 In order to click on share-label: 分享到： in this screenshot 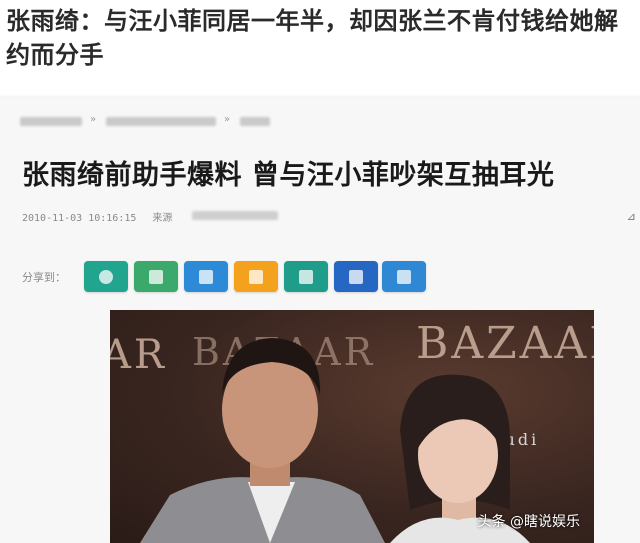, I will do `click(44, 277)`.